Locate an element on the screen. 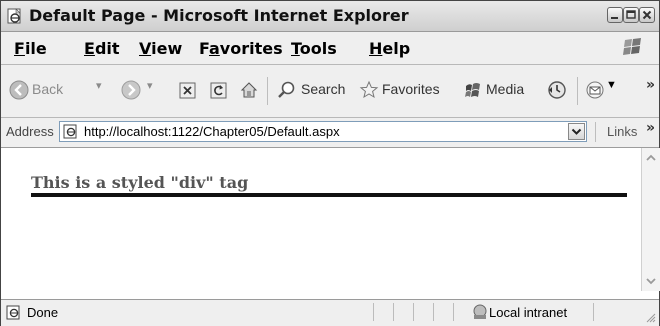  stop-icon is located at coordinates (187, 90).